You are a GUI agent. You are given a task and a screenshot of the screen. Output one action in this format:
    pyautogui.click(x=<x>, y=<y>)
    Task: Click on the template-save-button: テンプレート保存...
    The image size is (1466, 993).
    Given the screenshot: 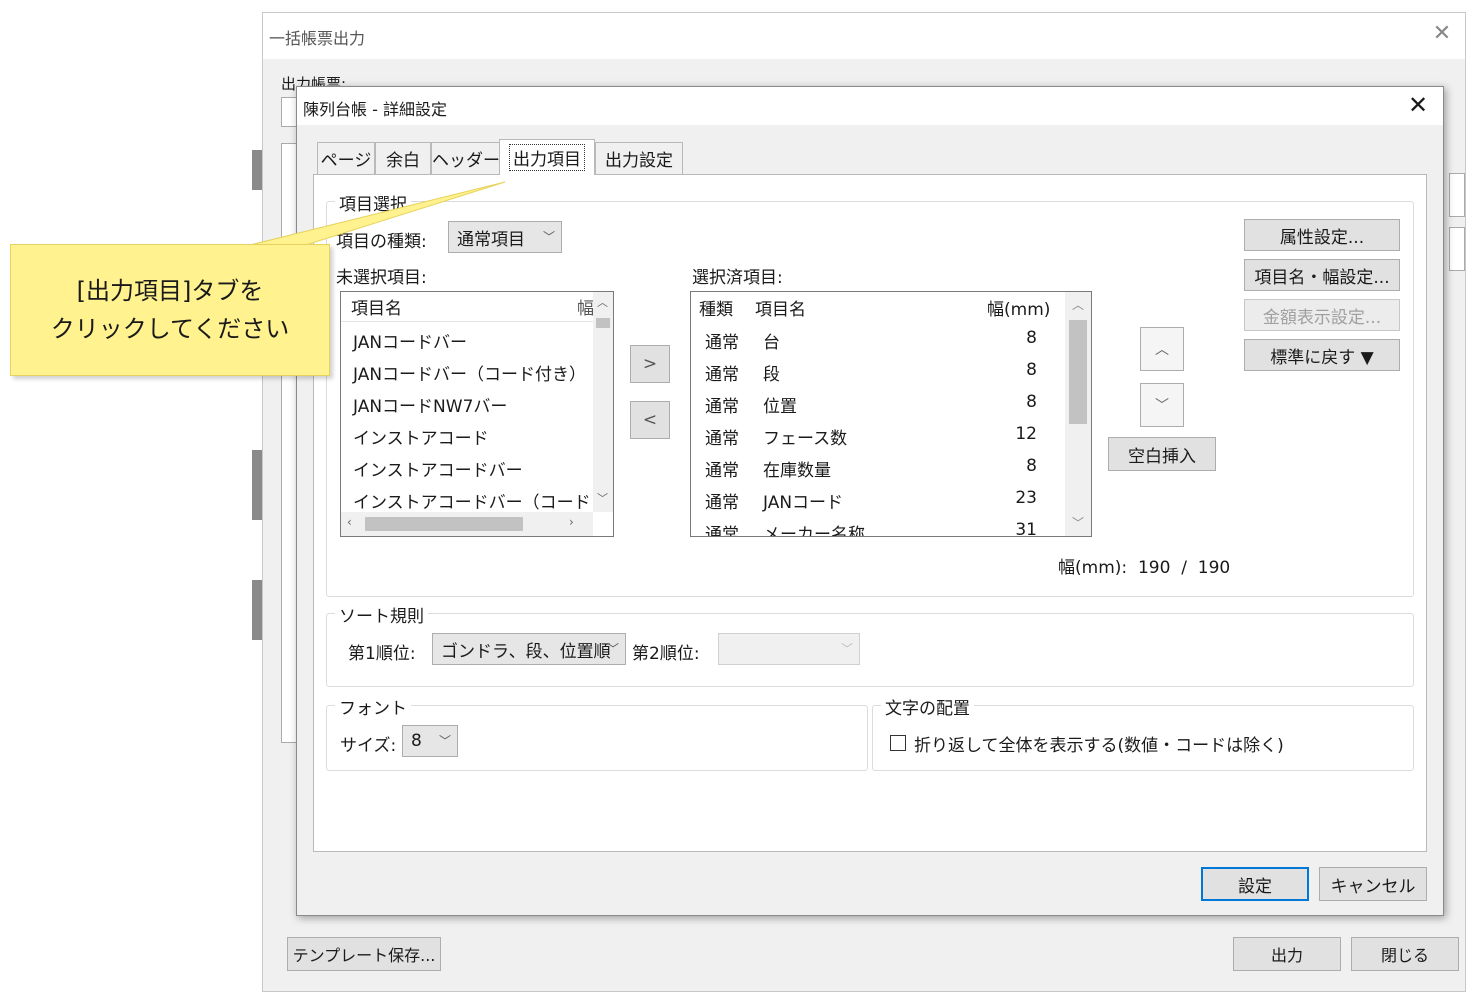 What is the action you would take?
    pyautogui.click(x=364, y=954)
    